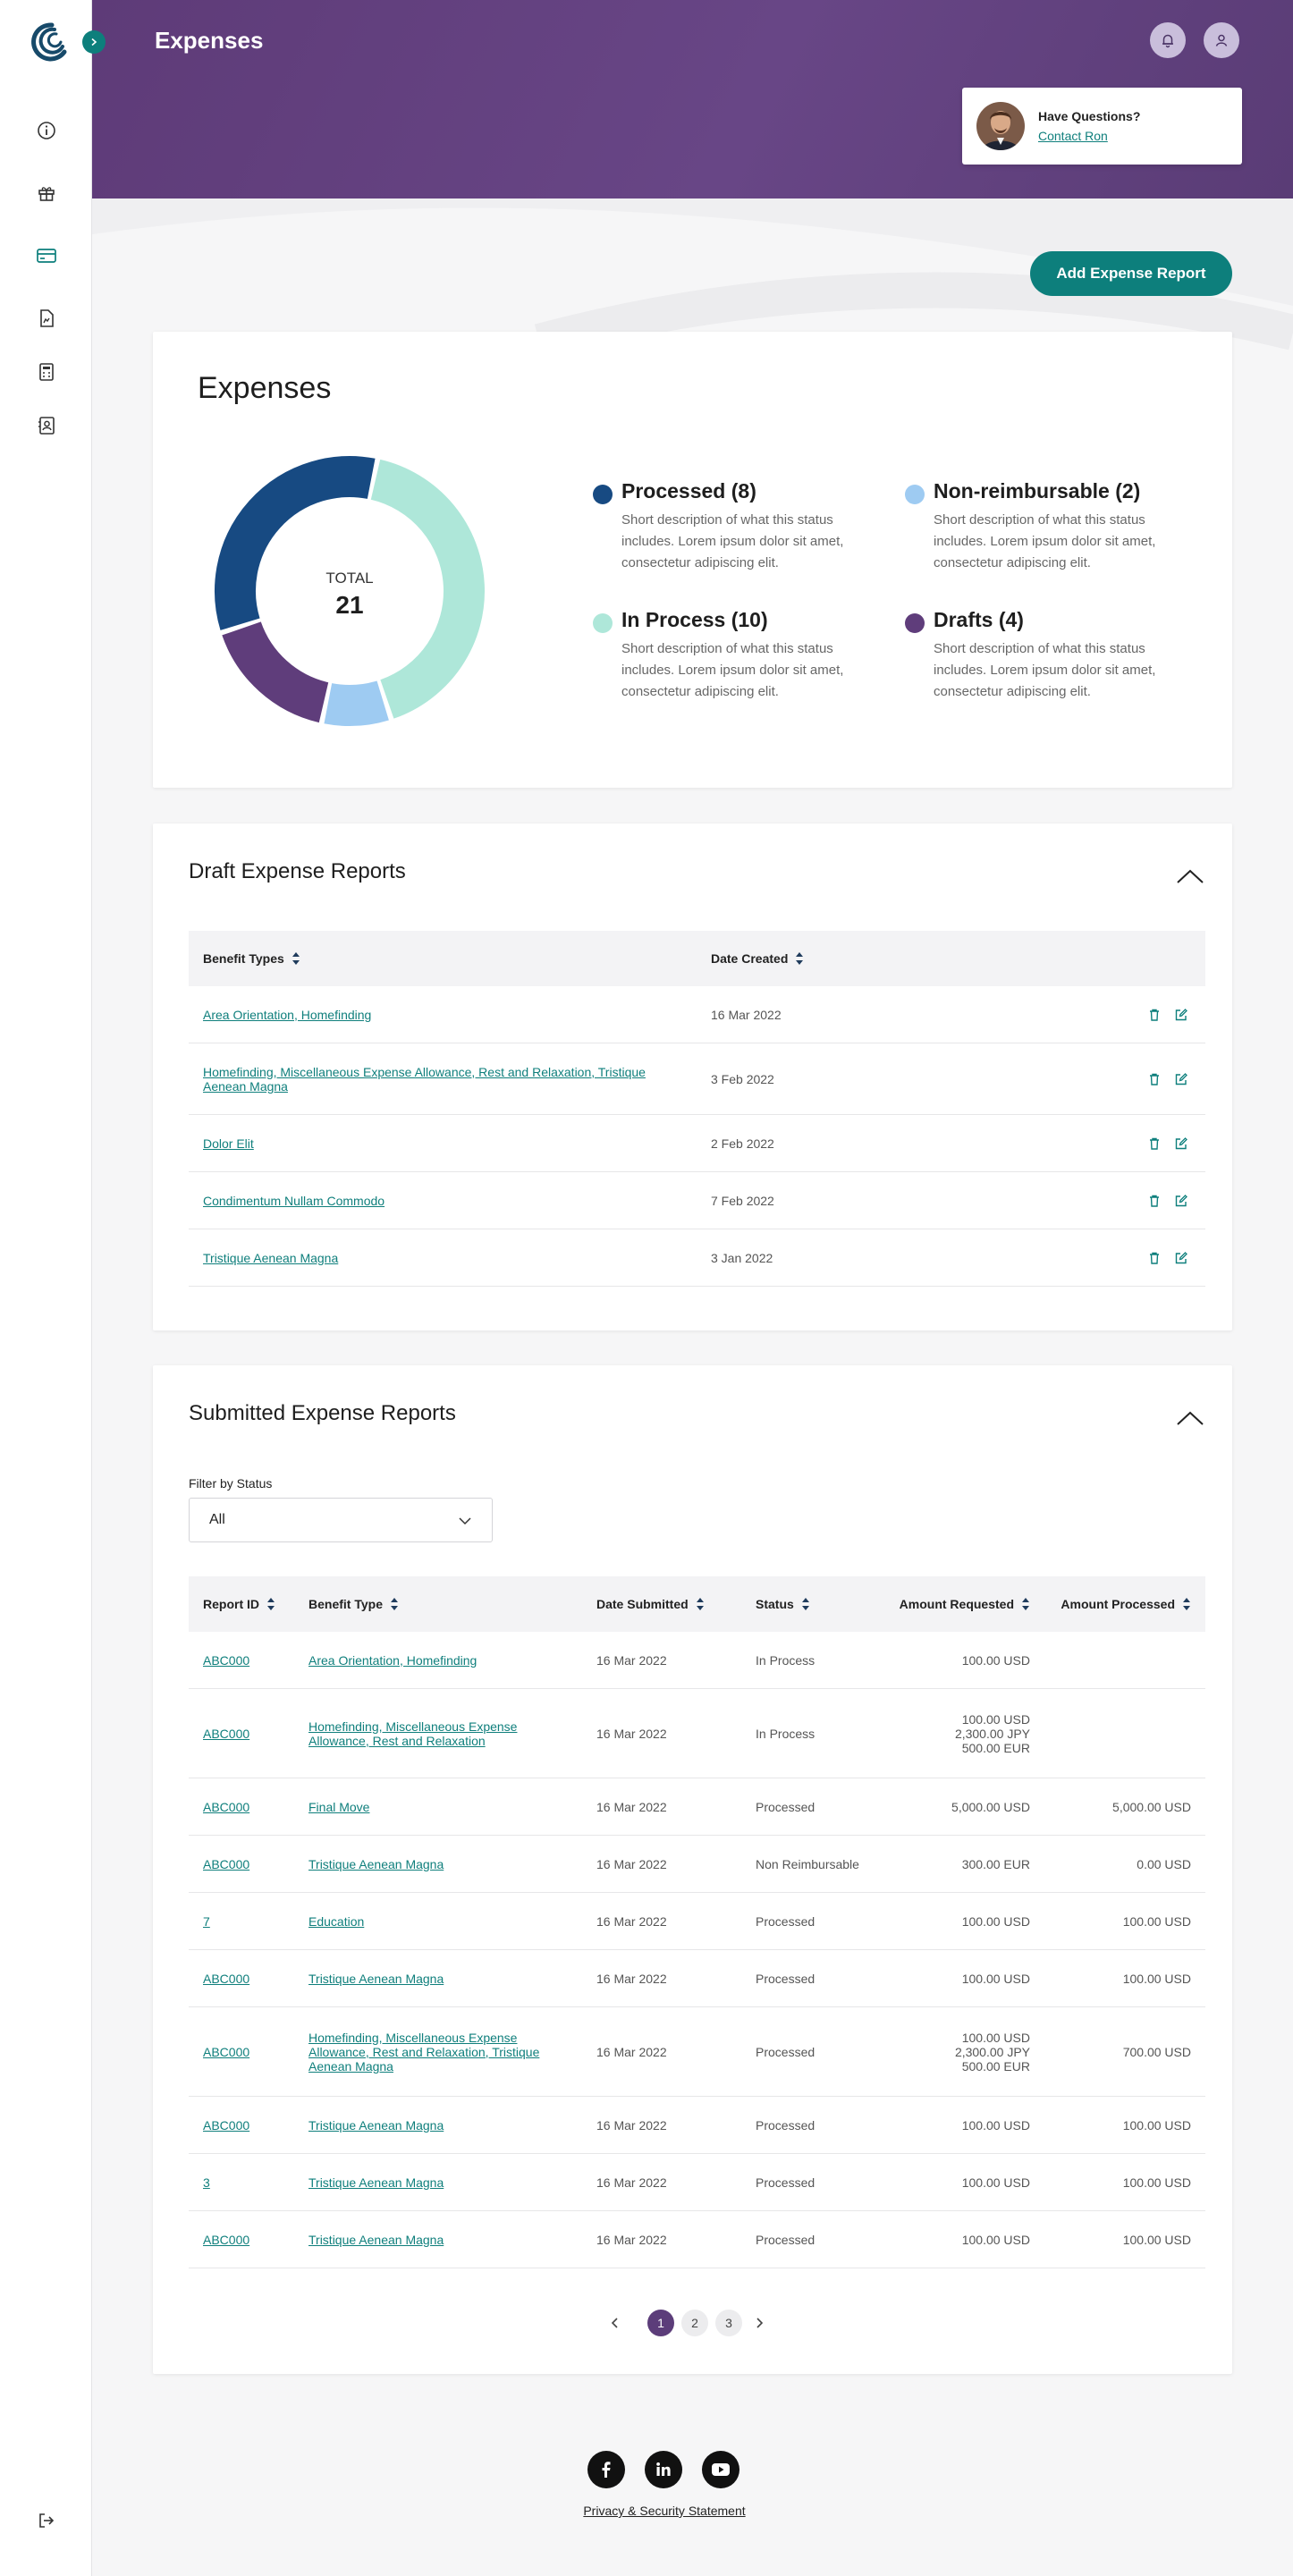 The width and height of the screenshot is (1293, 2576). I want to click on sort-date-submitted: Date Submitted, so click(651, 1604).